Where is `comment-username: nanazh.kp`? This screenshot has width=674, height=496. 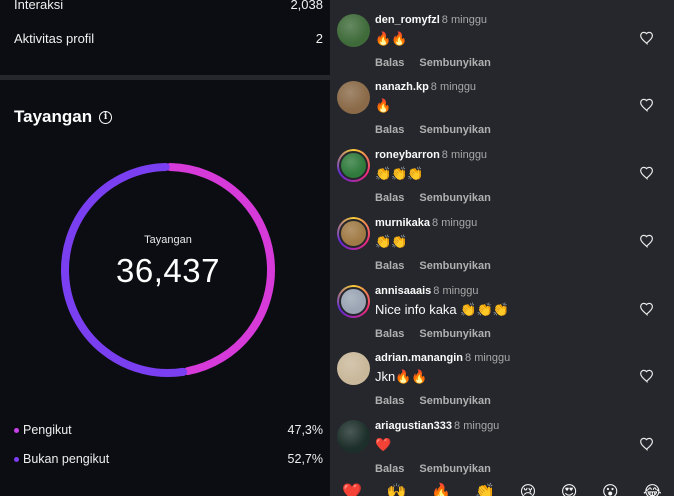 comment-username: nanazh.kp is located at coordinates (402, 87).